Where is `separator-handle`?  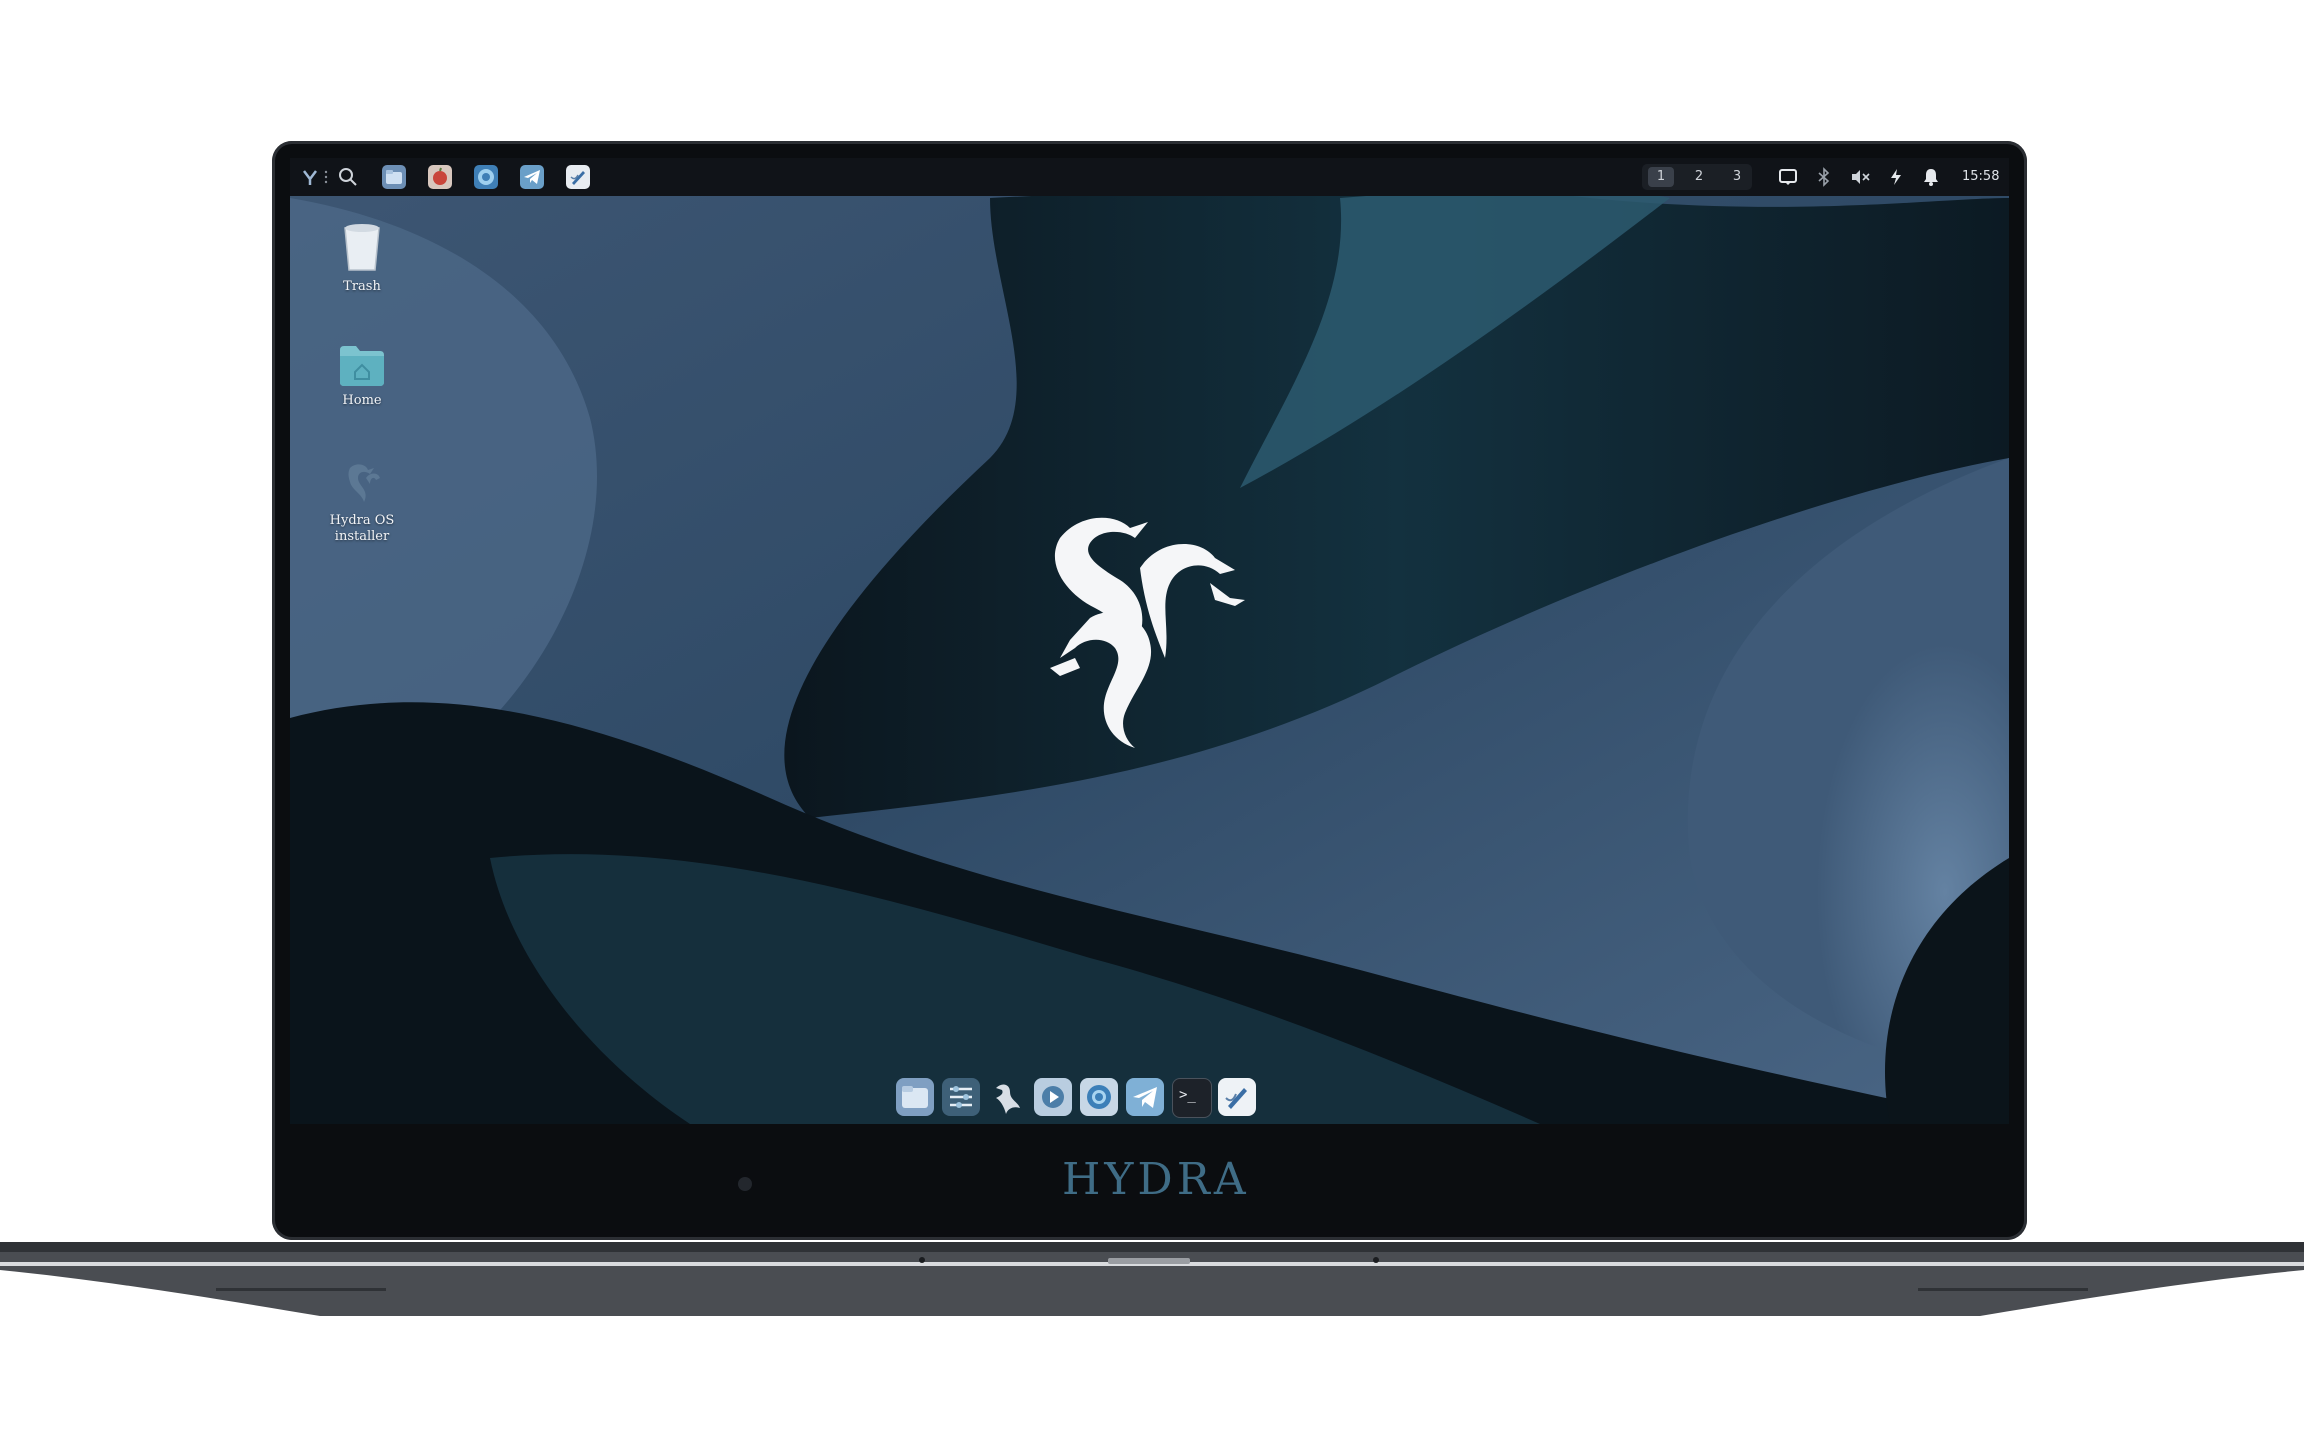 separator-handle is located at coordinates (326, 177).